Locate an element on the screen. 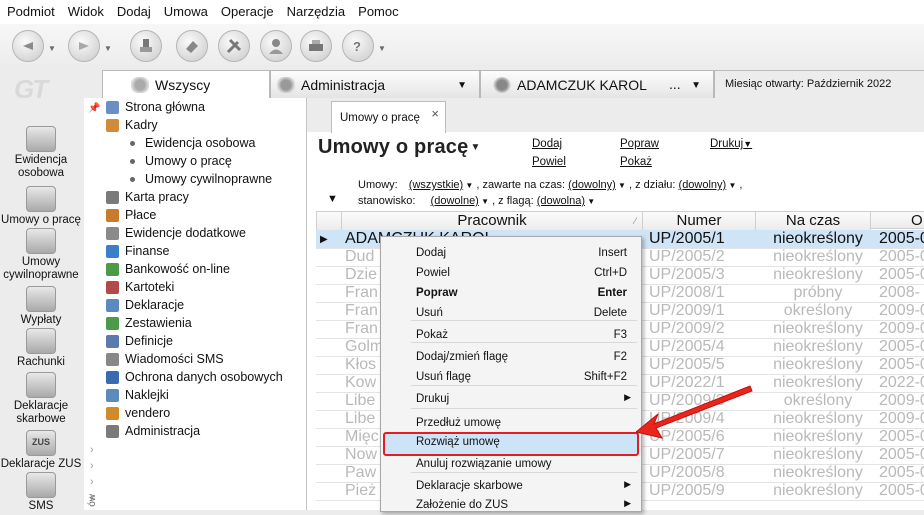 This screenshot has height=515, width=924. tree-item: Deklaracje is located at coordinates (145, 305).